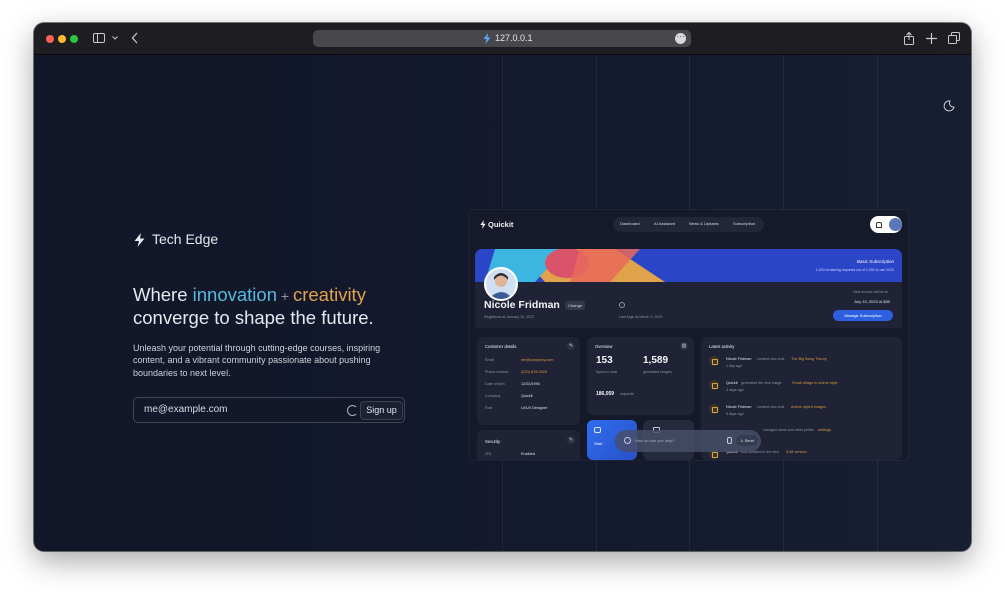  What do you see at coordinates (605, 394) in the screenshot?
I see `requests-count: 186,059` at bounding box center [605, 394].